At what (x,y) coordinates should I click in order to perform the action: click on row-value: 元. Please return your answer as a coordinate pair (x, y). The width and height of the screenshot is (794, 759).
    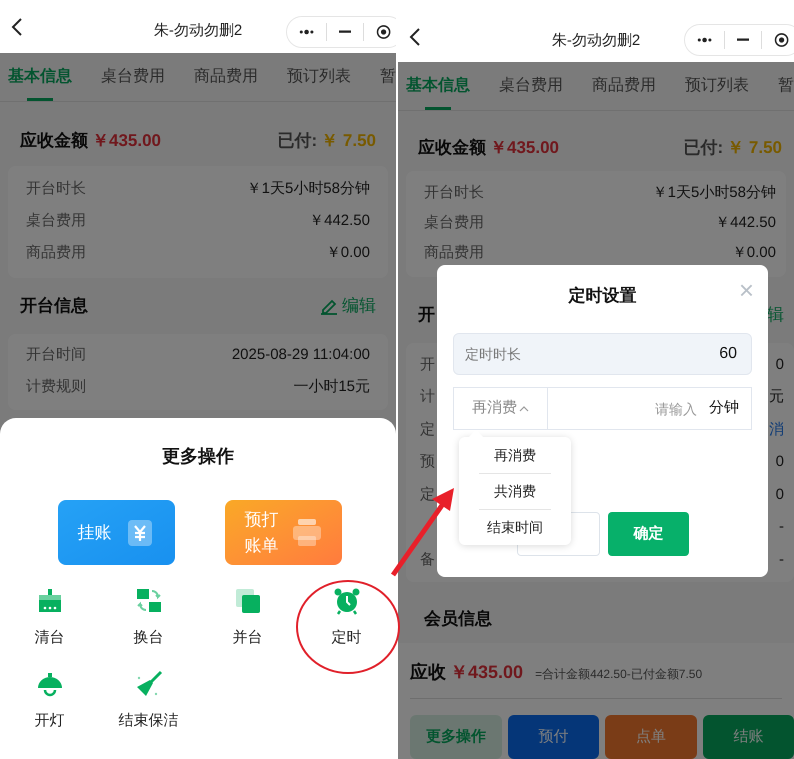
    Looking at the image, I should click on (776, 397).